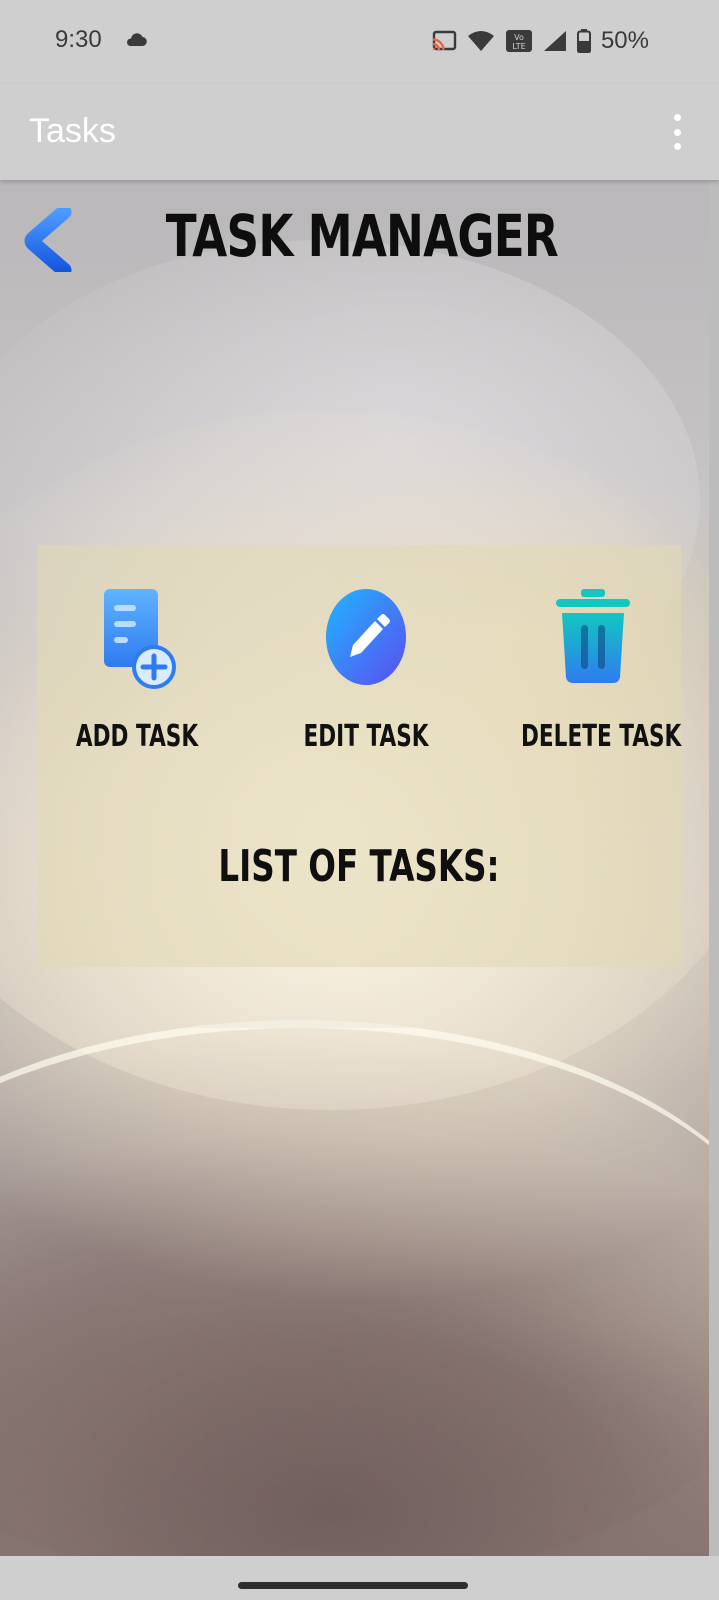 The height and width of the screenshot is (1600, 719). What do you see at coordinates (601, 736) in the screenshot?
I see `delete-task-label: DELETE TASK` at bounding box center [601, 736].